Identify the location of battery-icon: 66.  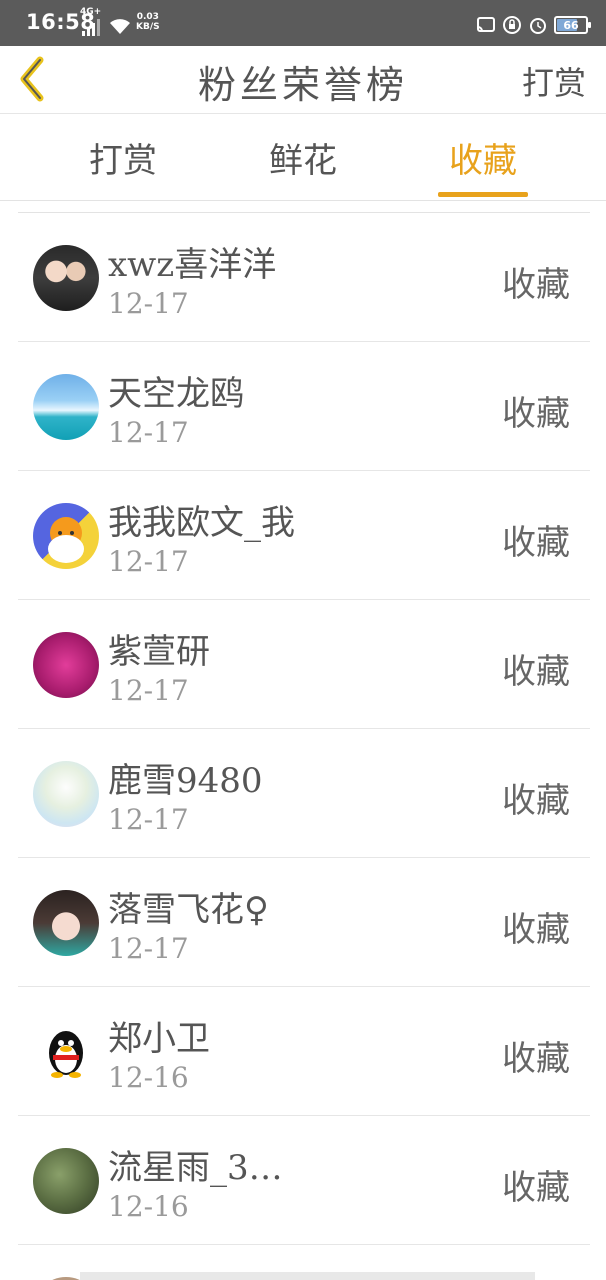
(572, 25).